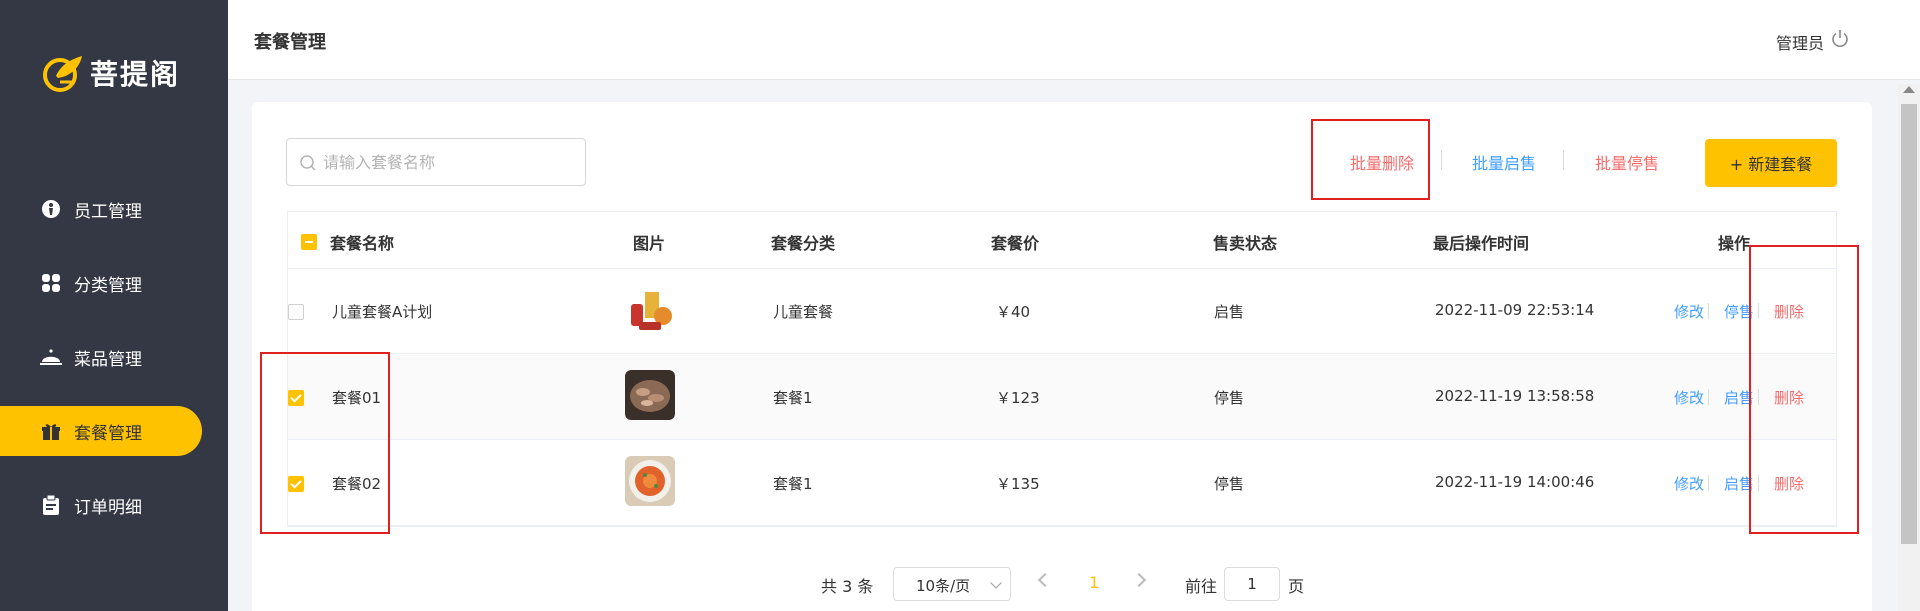  Describe the element at coordinates (1074, 40) in the screenshot. I see `top-header: 套餐管理 管理员` at that location.